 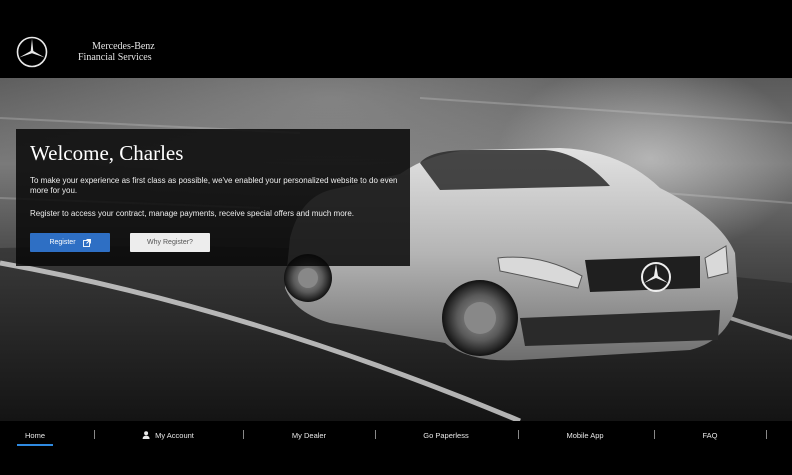 I want to click on why-register-button: Why Register?, so click(x=170, y=242).